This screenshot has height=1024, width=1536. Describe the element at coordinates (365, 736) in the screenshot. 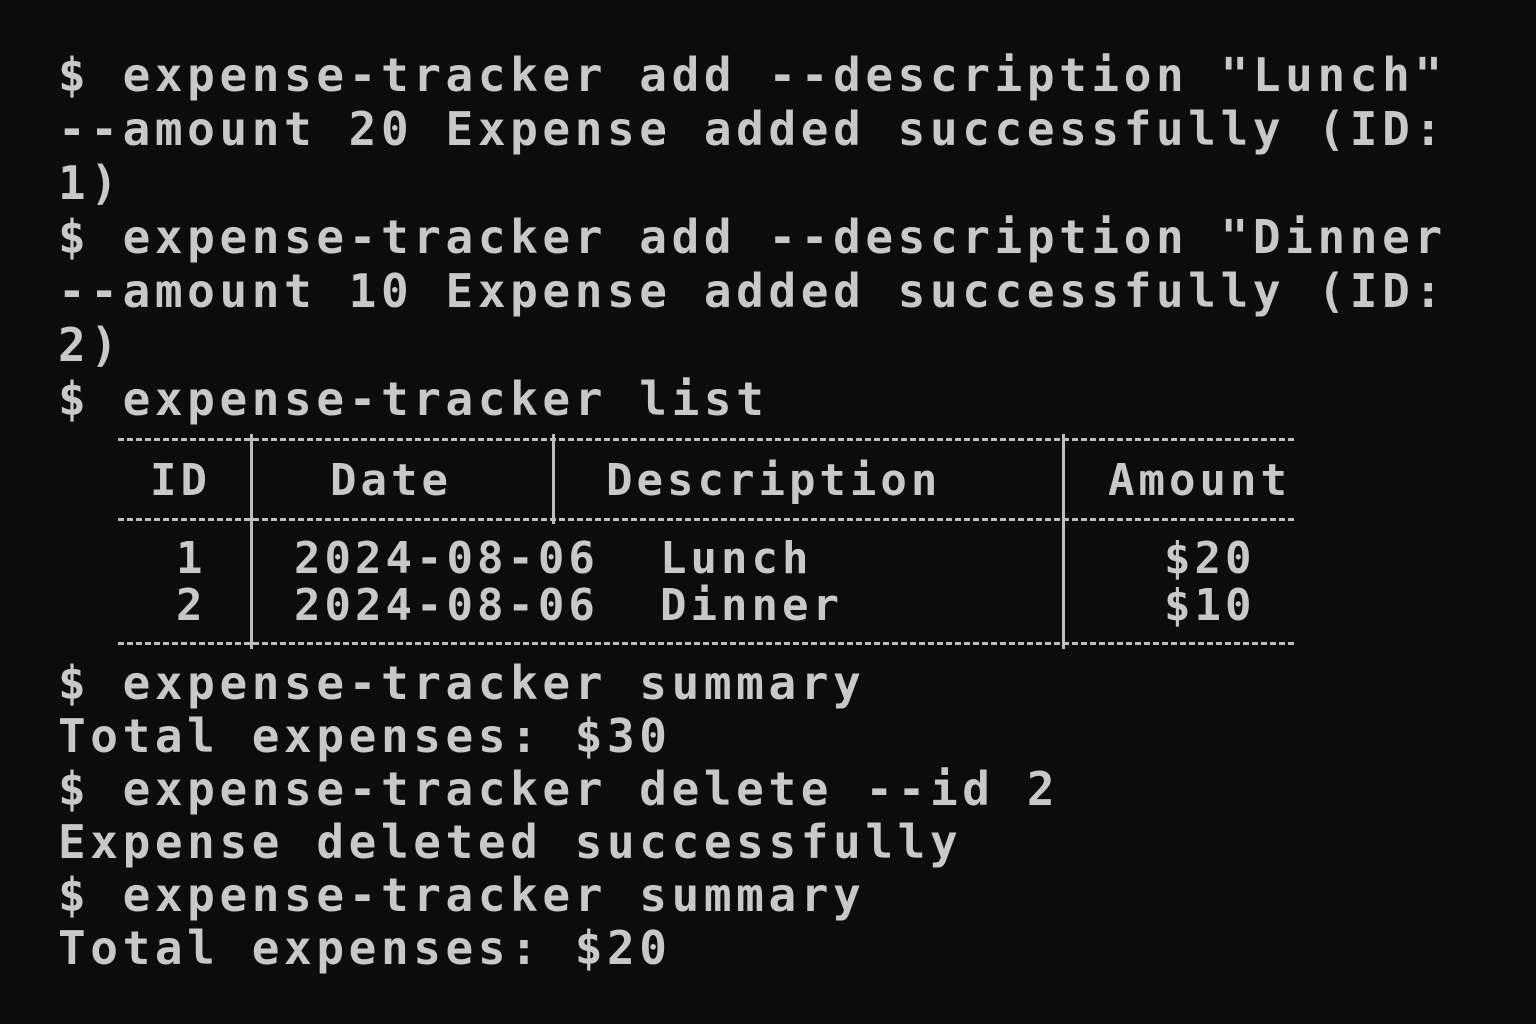

I see `terminal-line-output-total-30: Total expenses: $30` at that location.